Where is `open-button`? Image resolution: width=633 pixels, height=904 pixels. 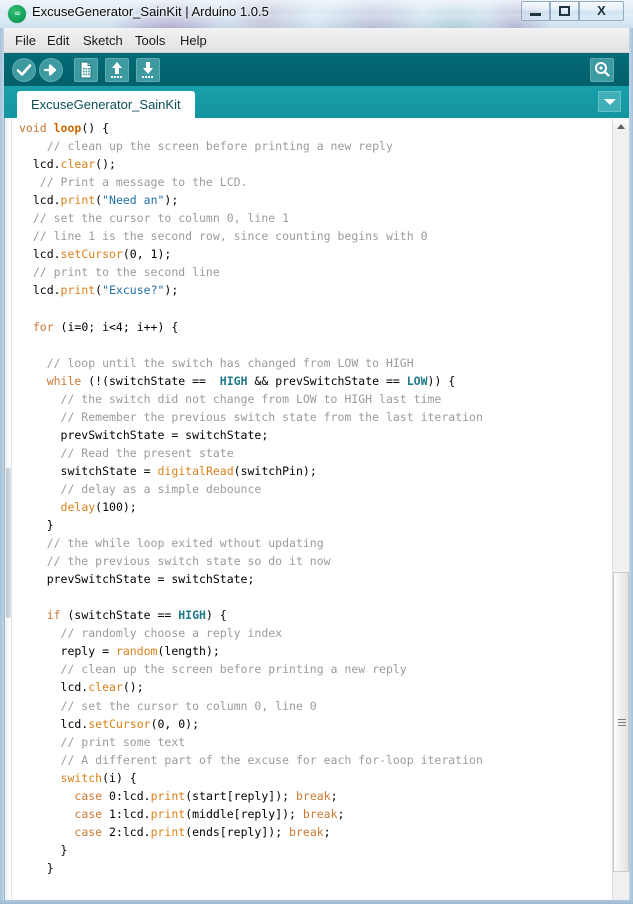 open-button is located at coordinates (117, 70).